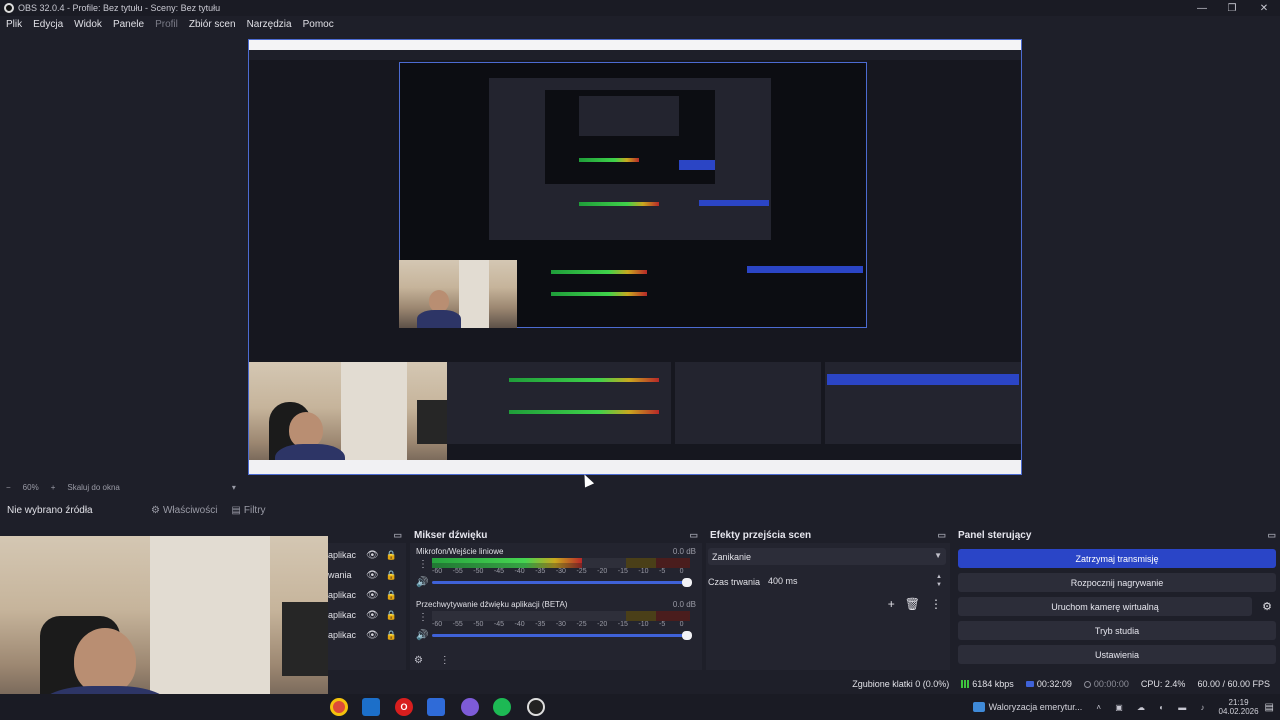 The image size is (1280, 720). Describe the element at coordinates (418, 660) in the screenshot. I see `advanced-audio-icon: ⚙` at that location.